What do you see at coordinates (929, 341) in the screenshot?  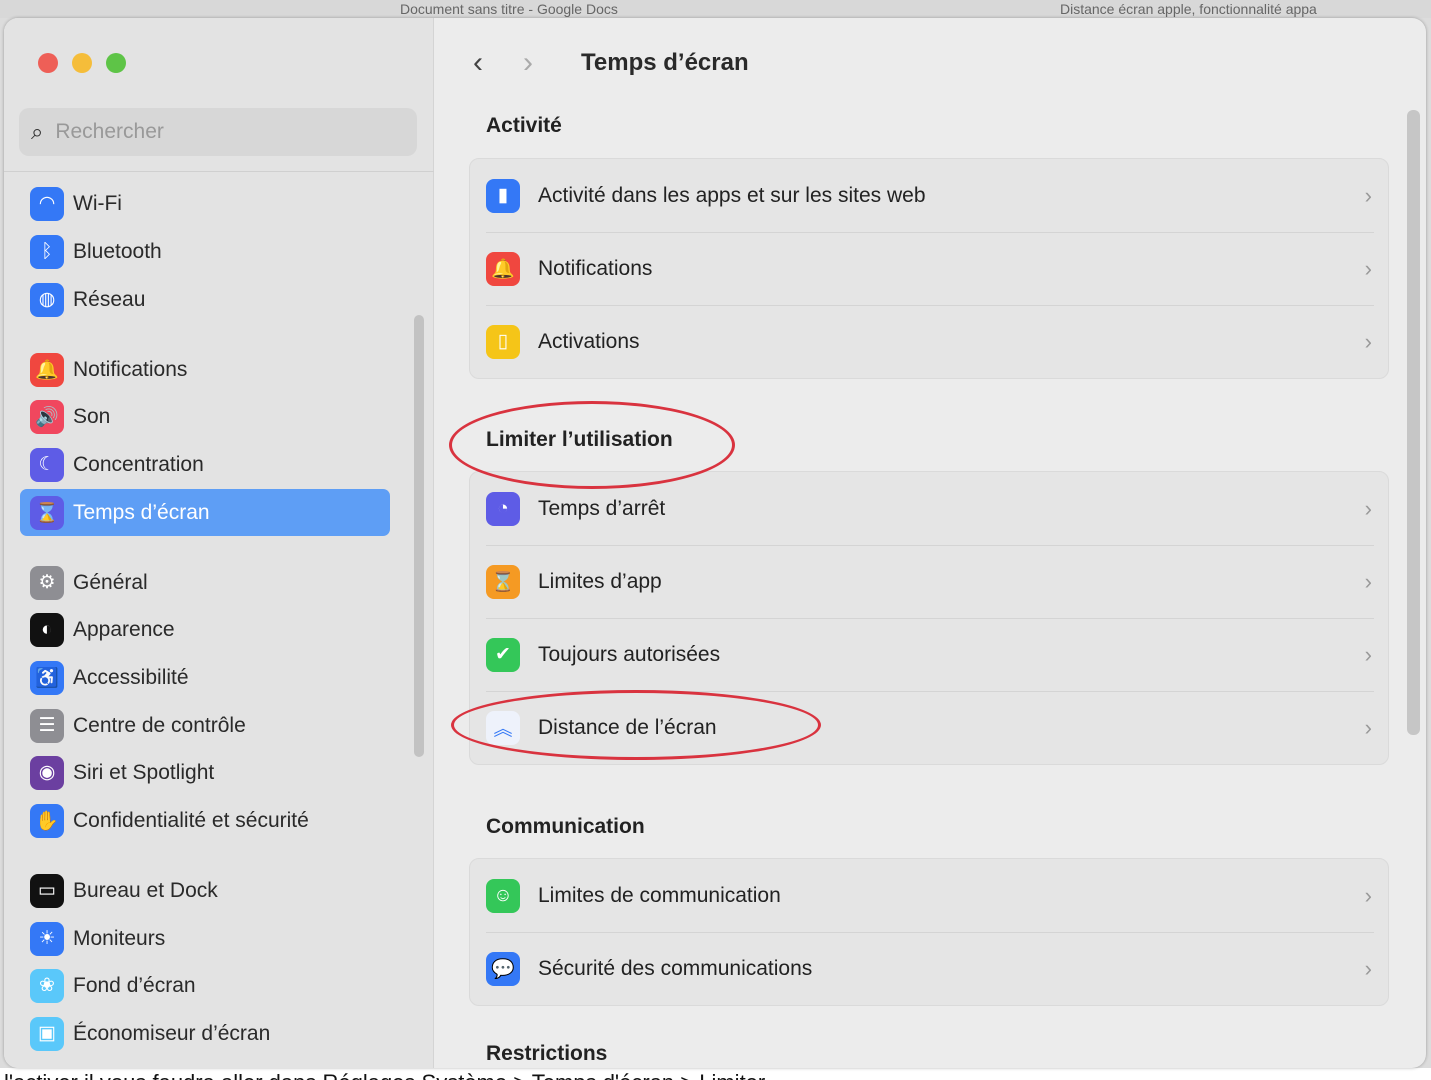 I see `row-pickup: ▯ Activations ›` at bounding box center [929, 341].